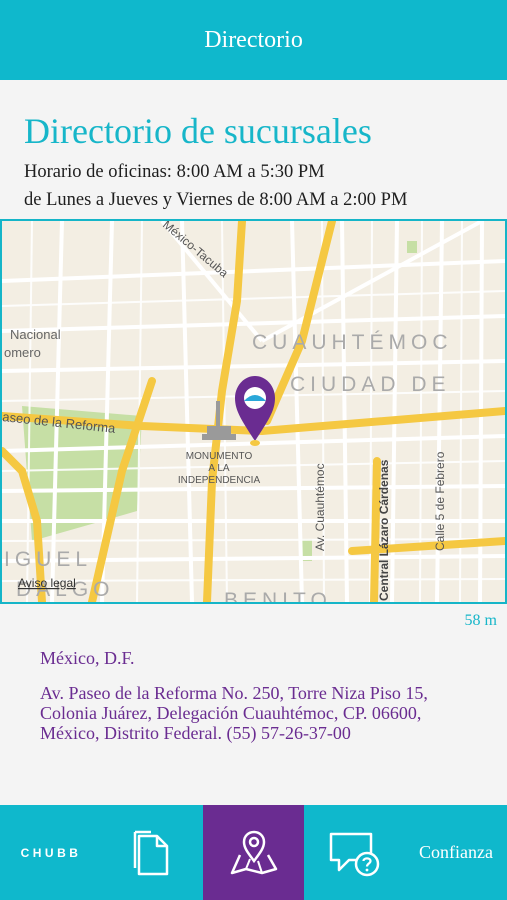 This screenshot has width=507, height=900. I want to click on map-label-lazaro-cardenas: Central Lázaro Cárdenas, so click(384, 530).